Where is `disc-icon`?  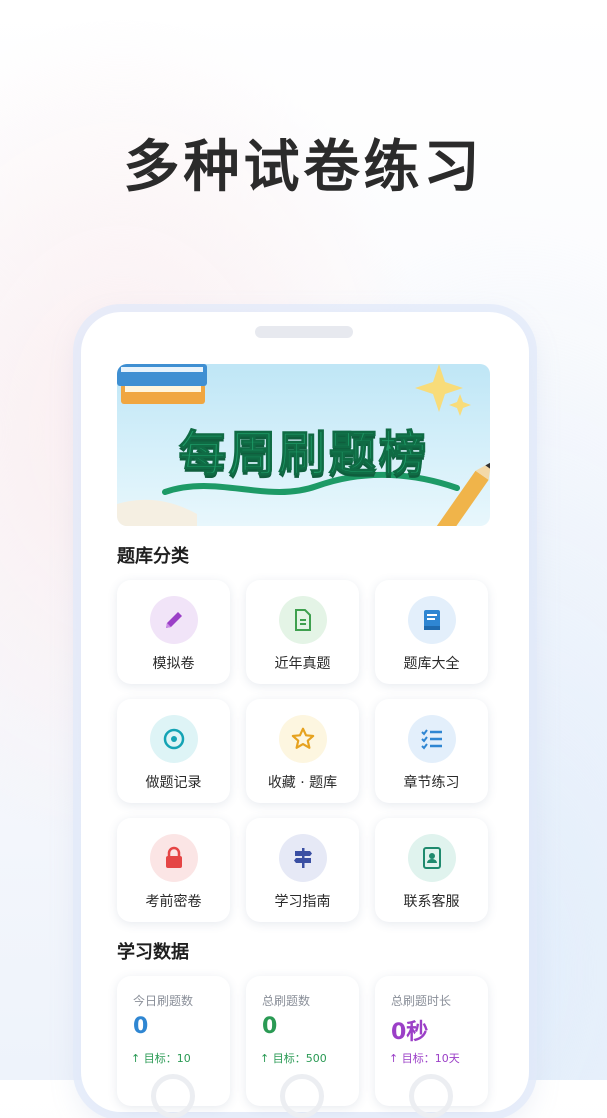 disc-icon is located at coordinates (174, 739).